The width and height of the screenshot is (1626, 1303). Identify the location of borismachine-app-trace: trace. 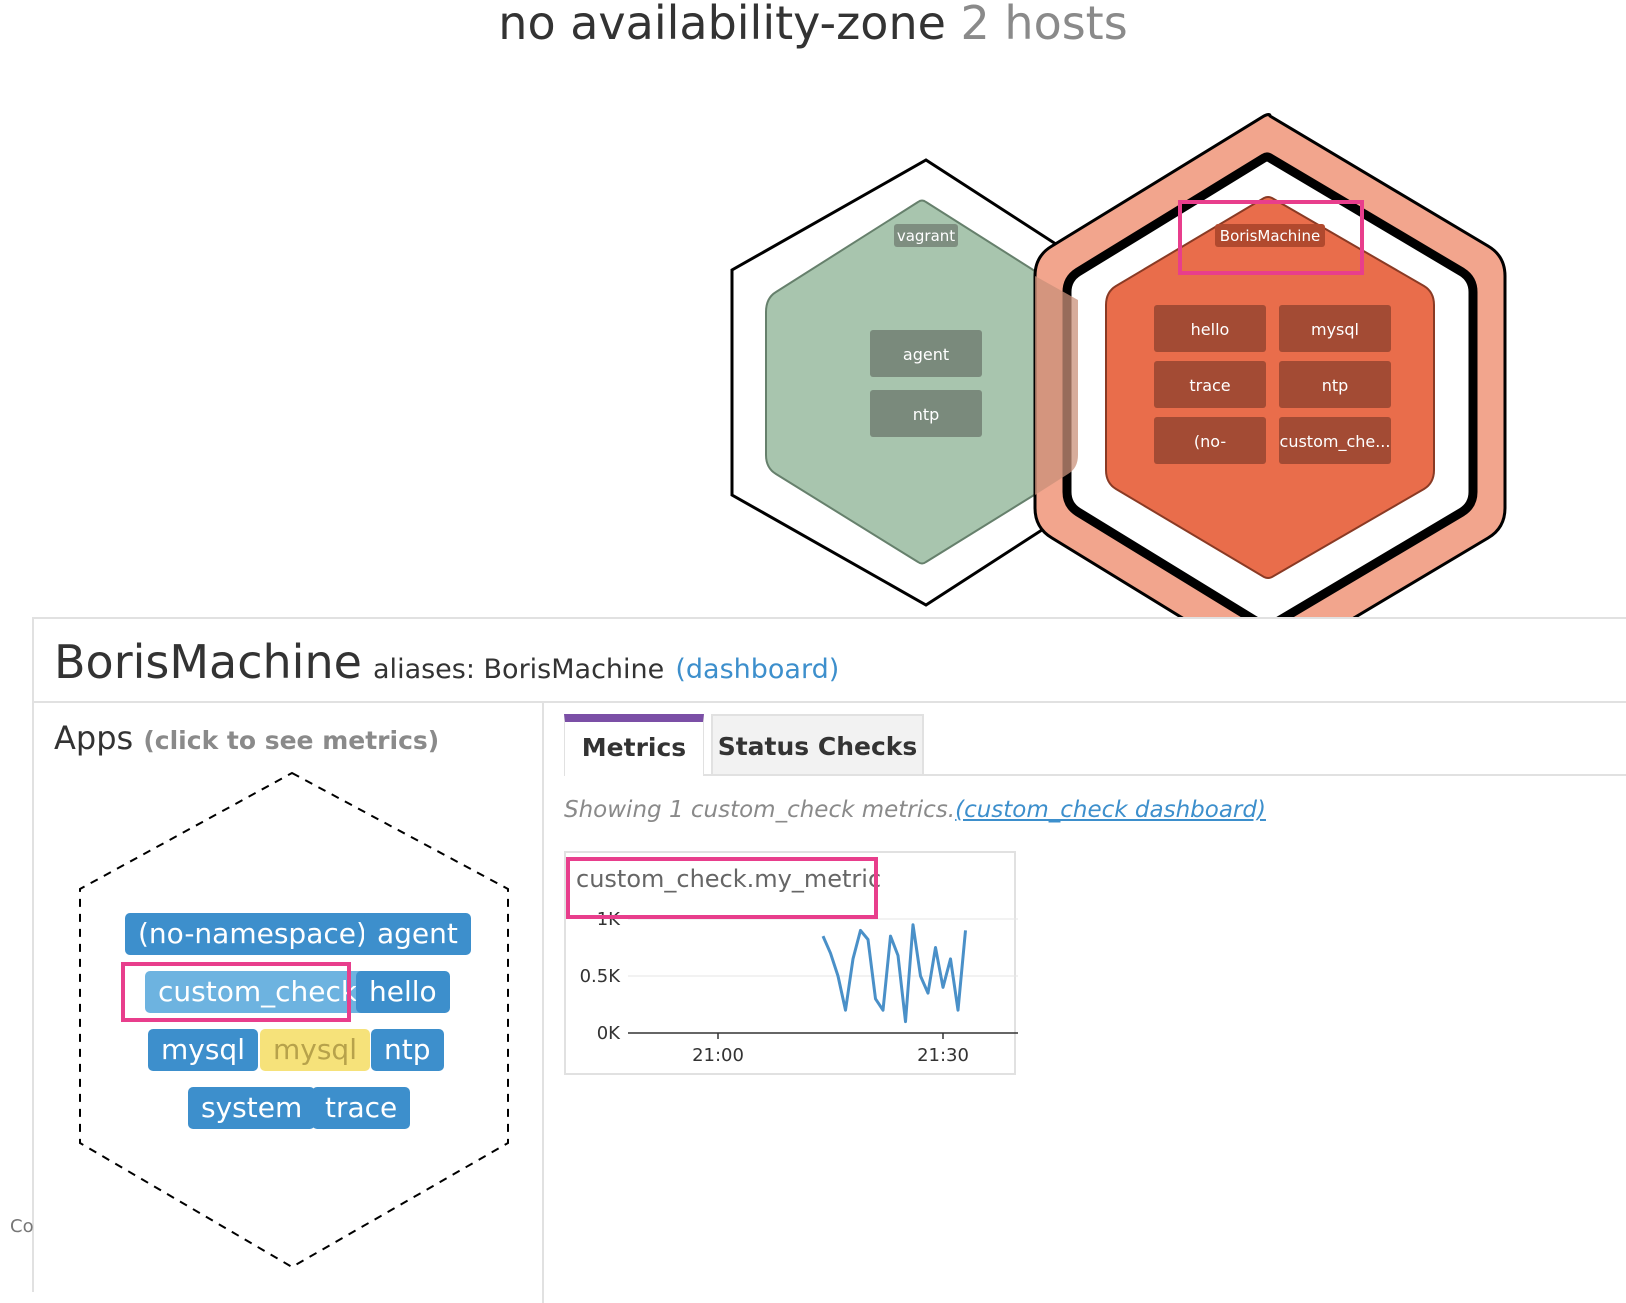
(1210, 384).